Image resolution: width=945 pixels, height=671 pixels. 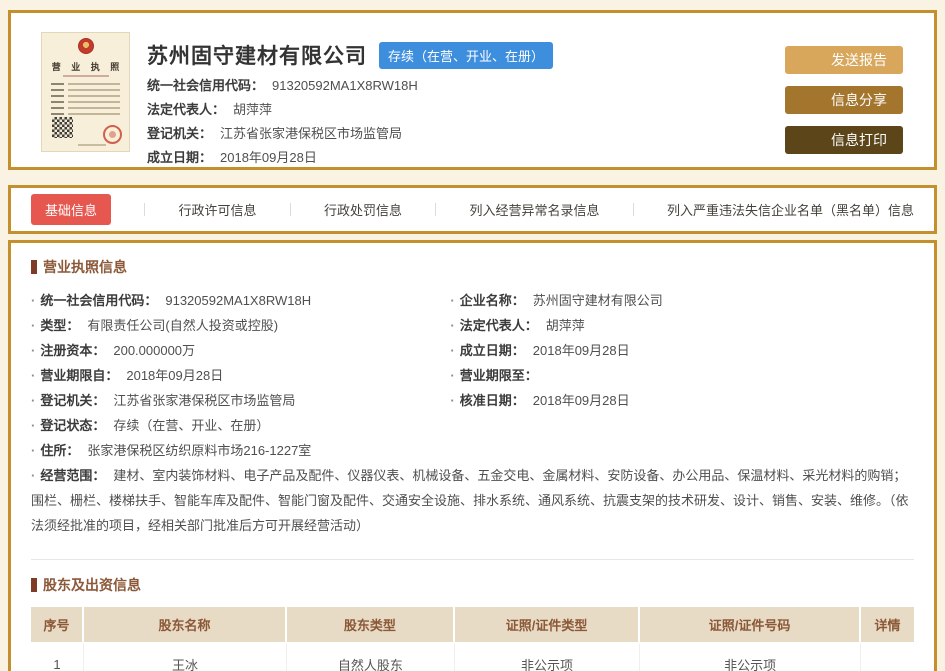 I want to click on field-label: 经营范围：, so click(x=73, y=475).